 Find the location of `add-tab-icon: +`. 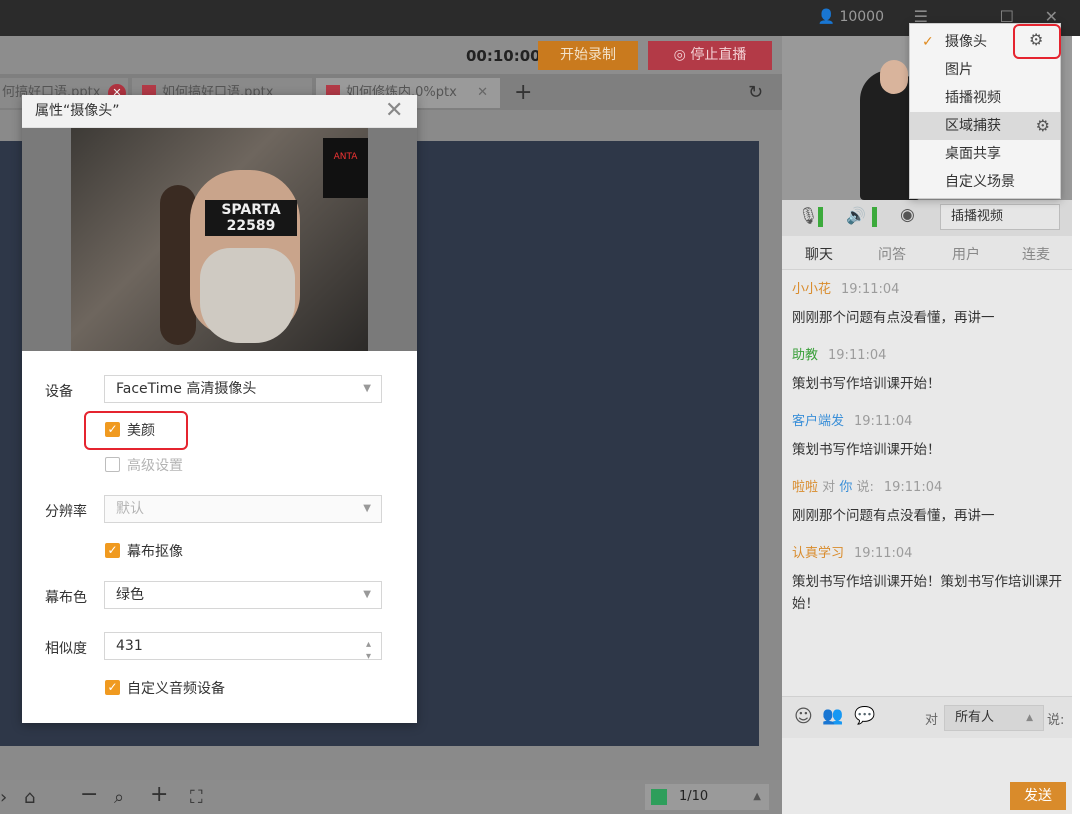

add-tab-icon: + is located at coordinates (523, 92).